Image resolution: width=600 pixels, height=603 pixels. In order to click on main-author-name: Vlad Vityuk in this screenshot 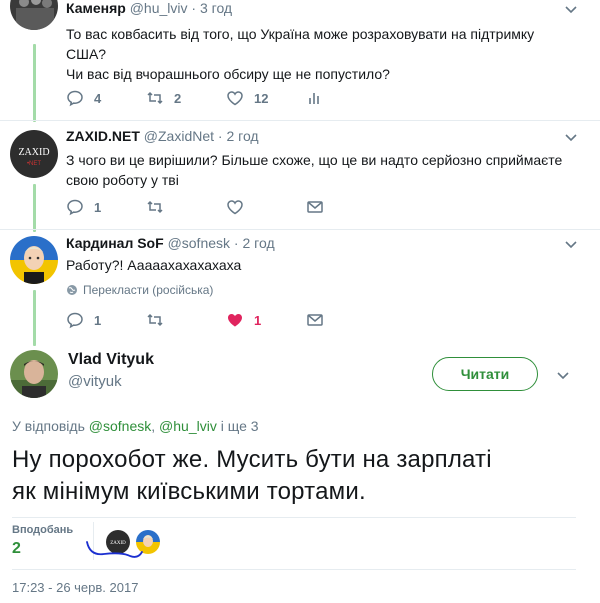, I will do `click(111, 360)`.